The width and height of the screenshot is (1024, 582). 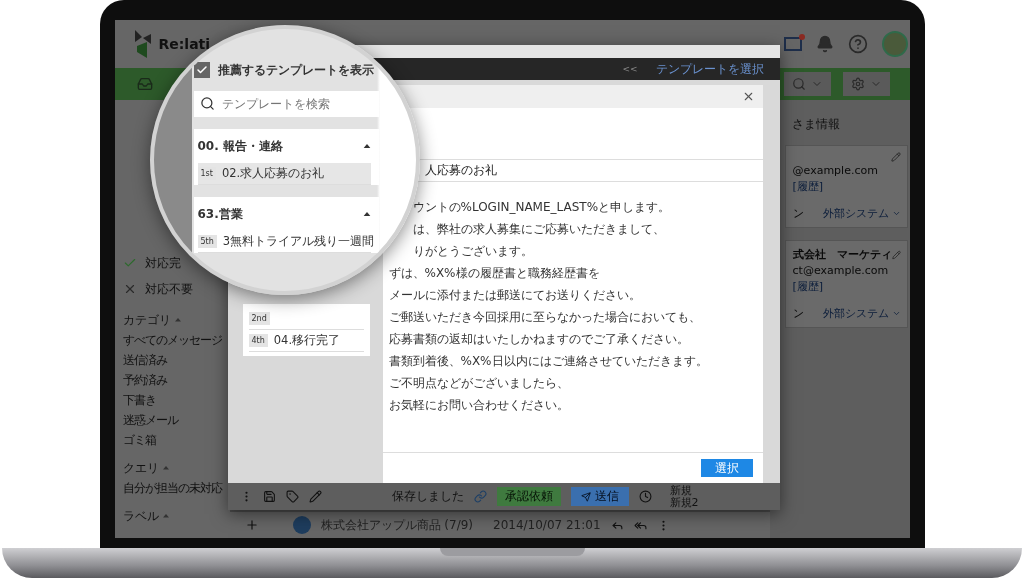 I want to click on search-field: テンプレートを検索, so click(x=286, y=104).